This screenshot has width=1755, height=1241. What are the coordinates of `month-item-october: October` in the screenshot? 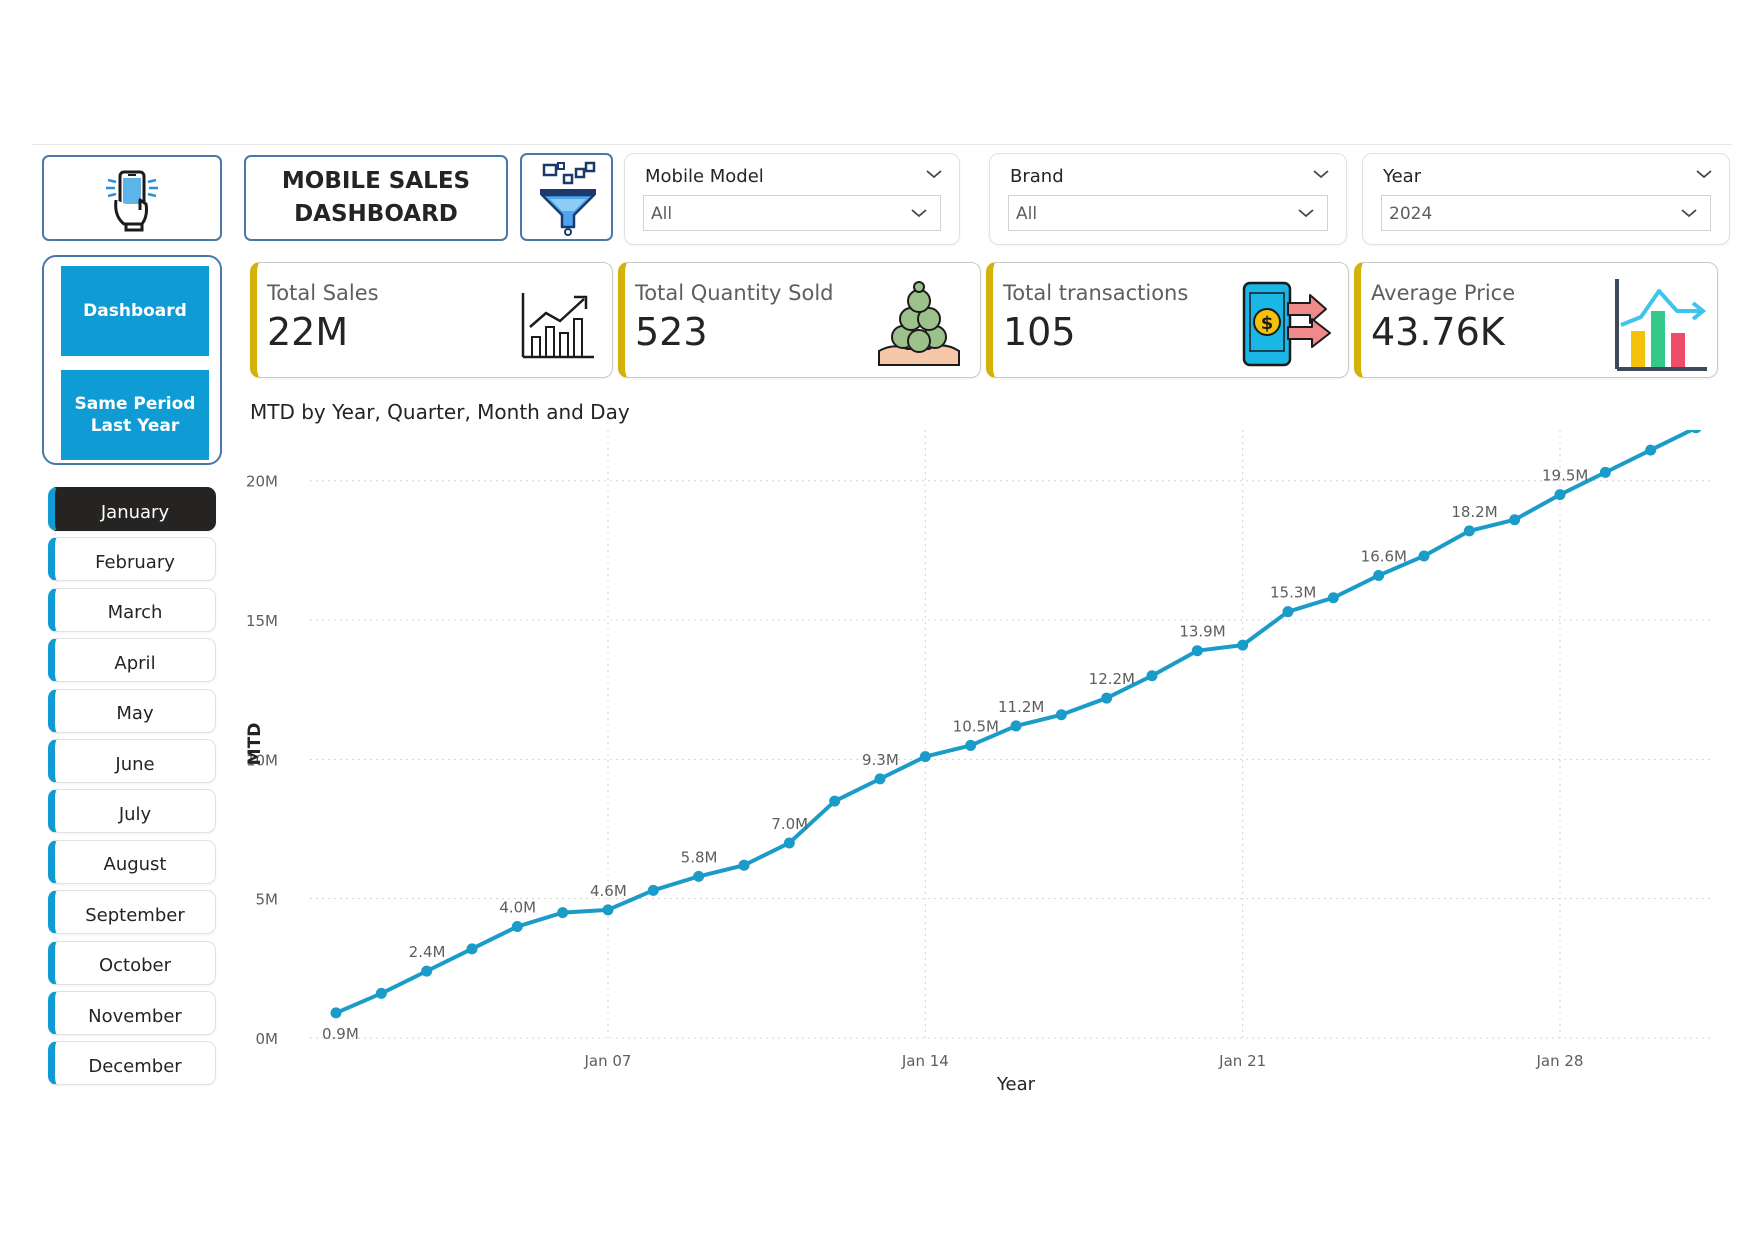 It's located at (132, 962).